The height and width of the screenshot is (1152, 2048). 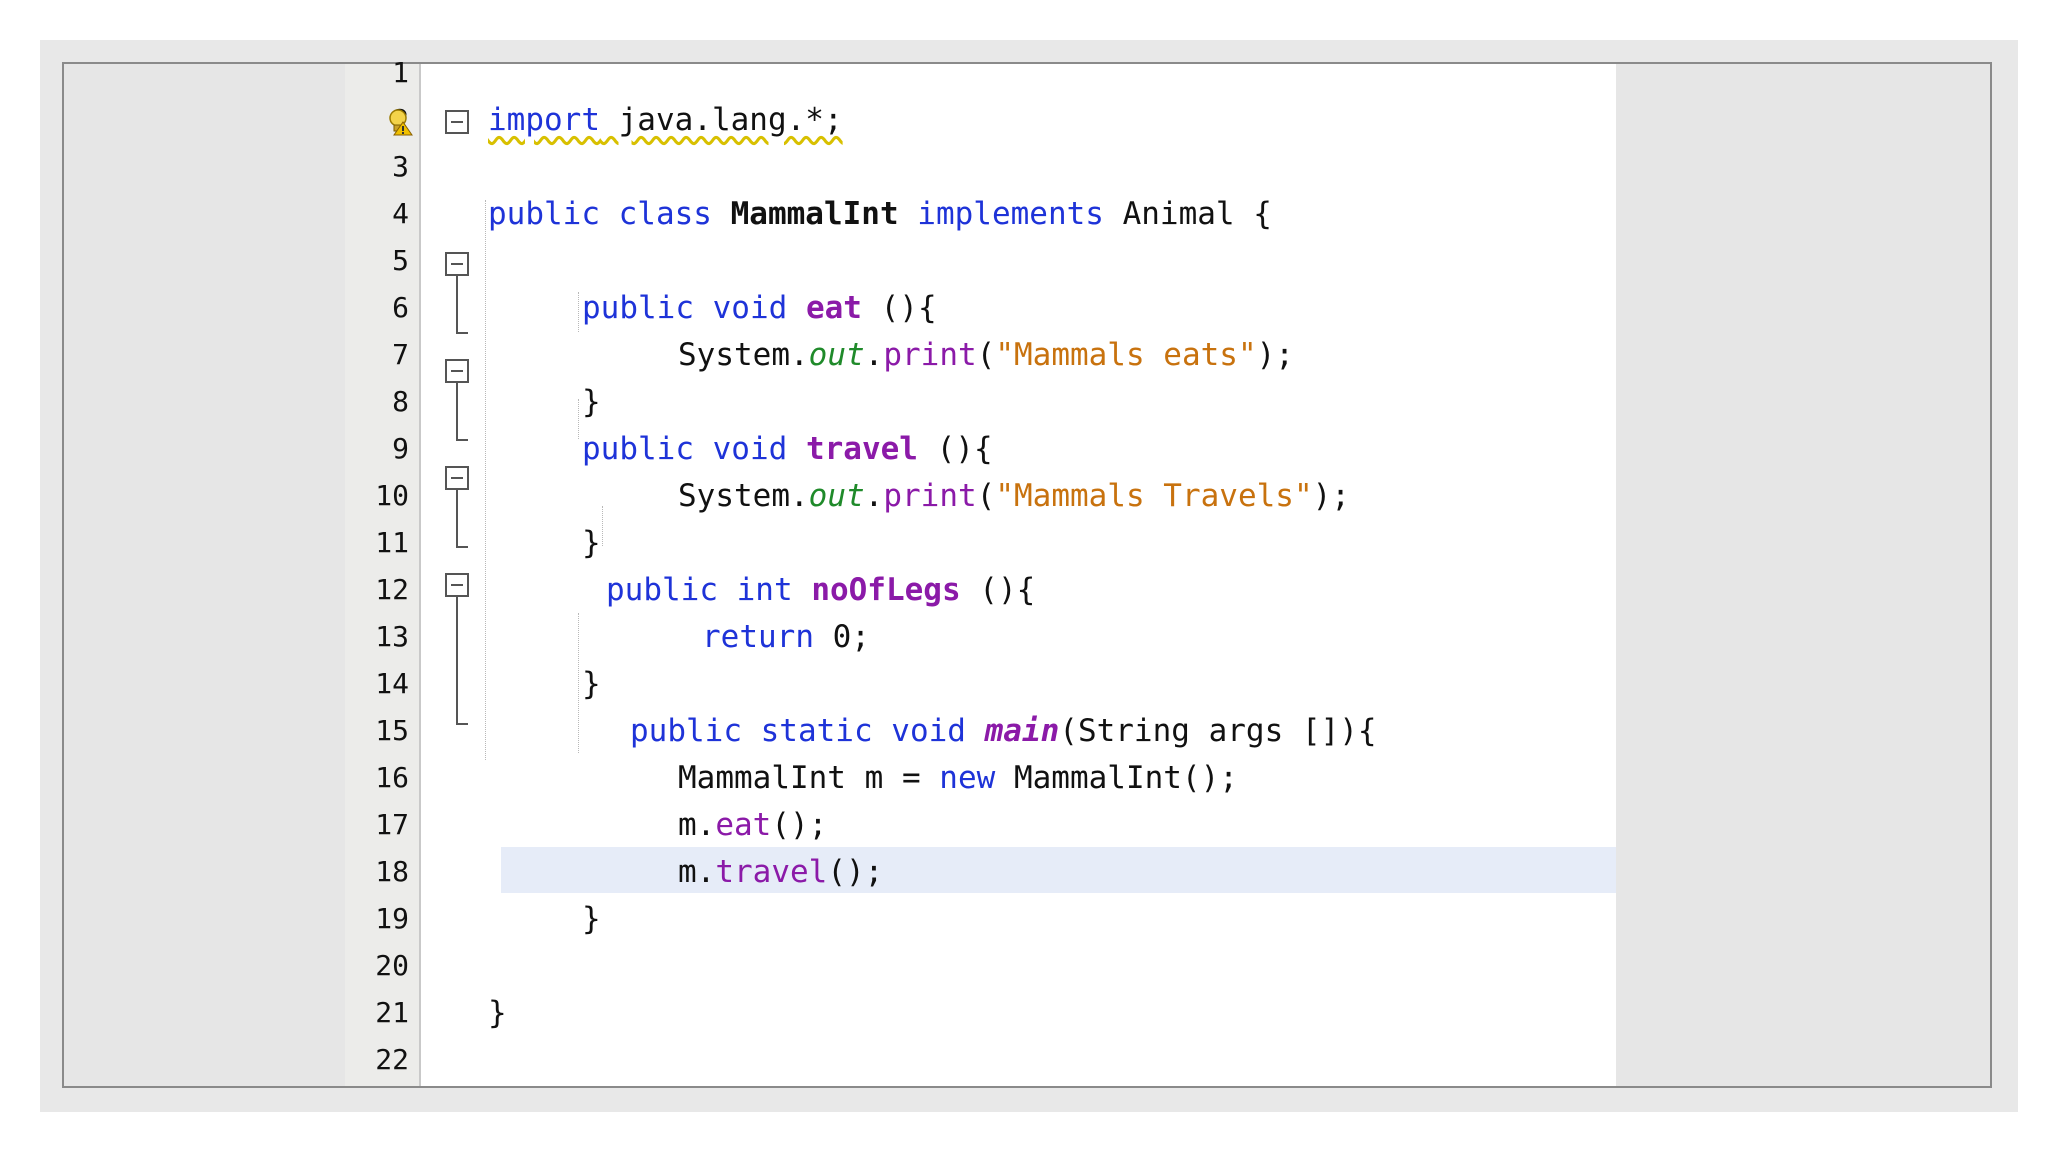 I want to click on line-number: 21, so click(x=392, y=1012).